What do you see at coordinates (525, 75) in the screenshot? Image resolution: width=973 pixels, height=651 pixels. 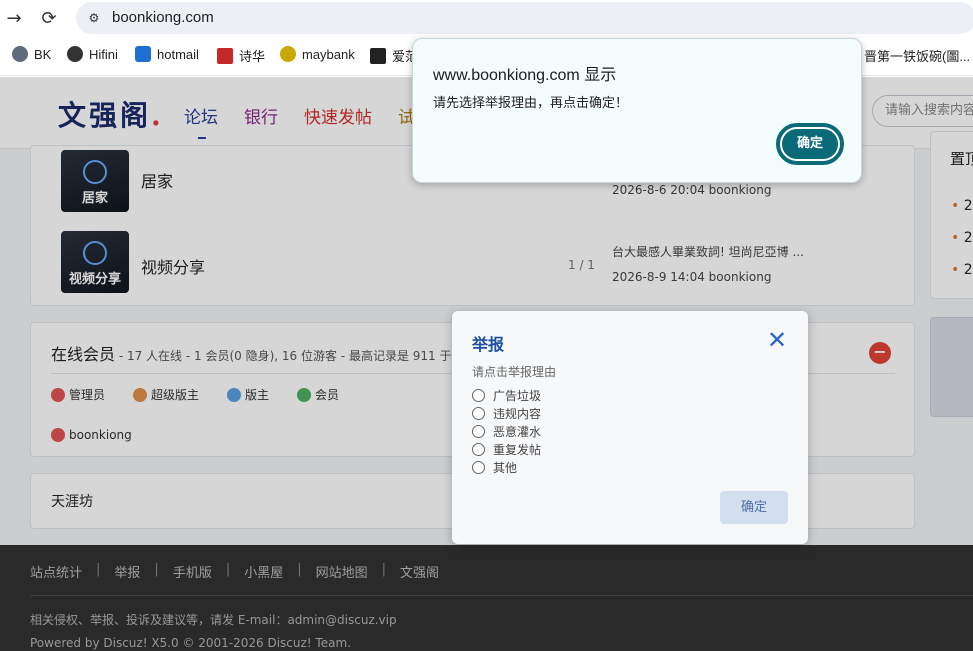 I see `alert-title: www.boonkiong.com 显示` at bounding box center [525, 75].